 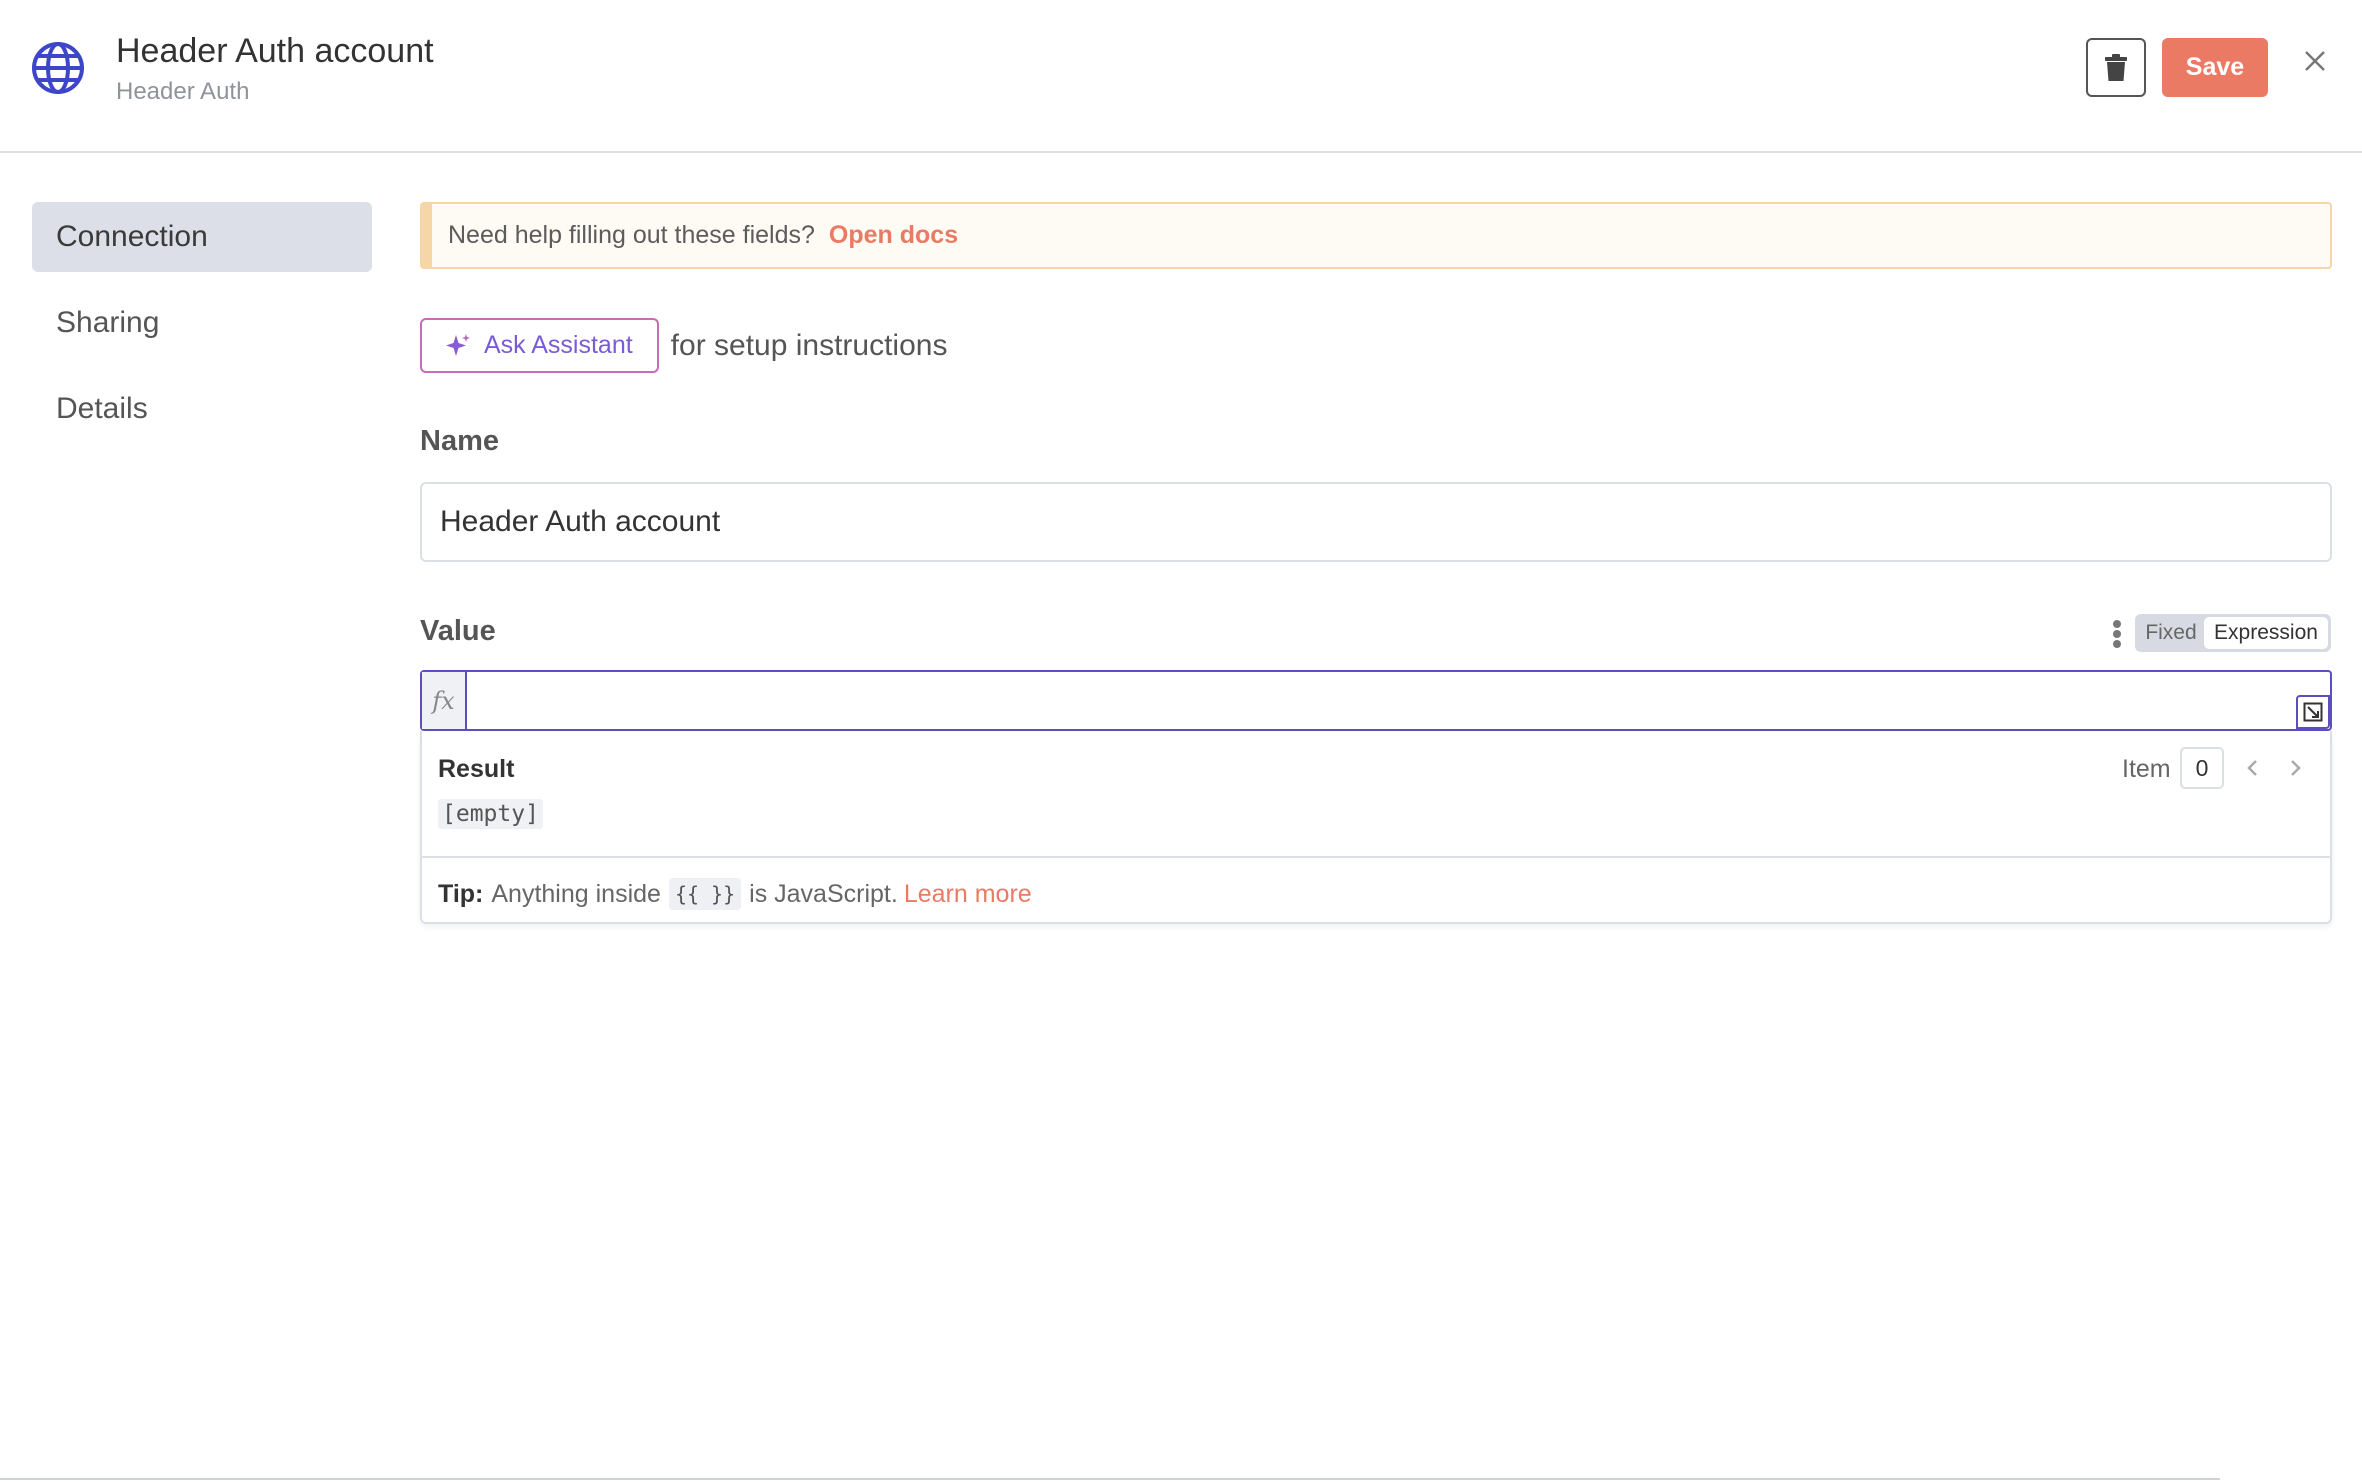 What do you see at coordinates (893, 235) in the screenshot?
I see `open-docs-link: Open docs` at bounding box center [893, 235].